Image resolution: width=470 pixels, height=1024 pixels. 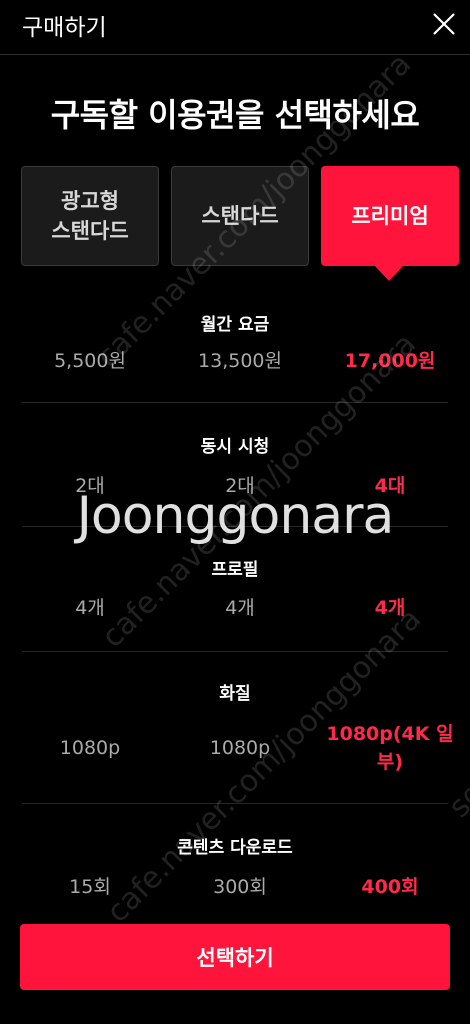 I want to click on select-button: 선택하기, so click(x=235, y=957).